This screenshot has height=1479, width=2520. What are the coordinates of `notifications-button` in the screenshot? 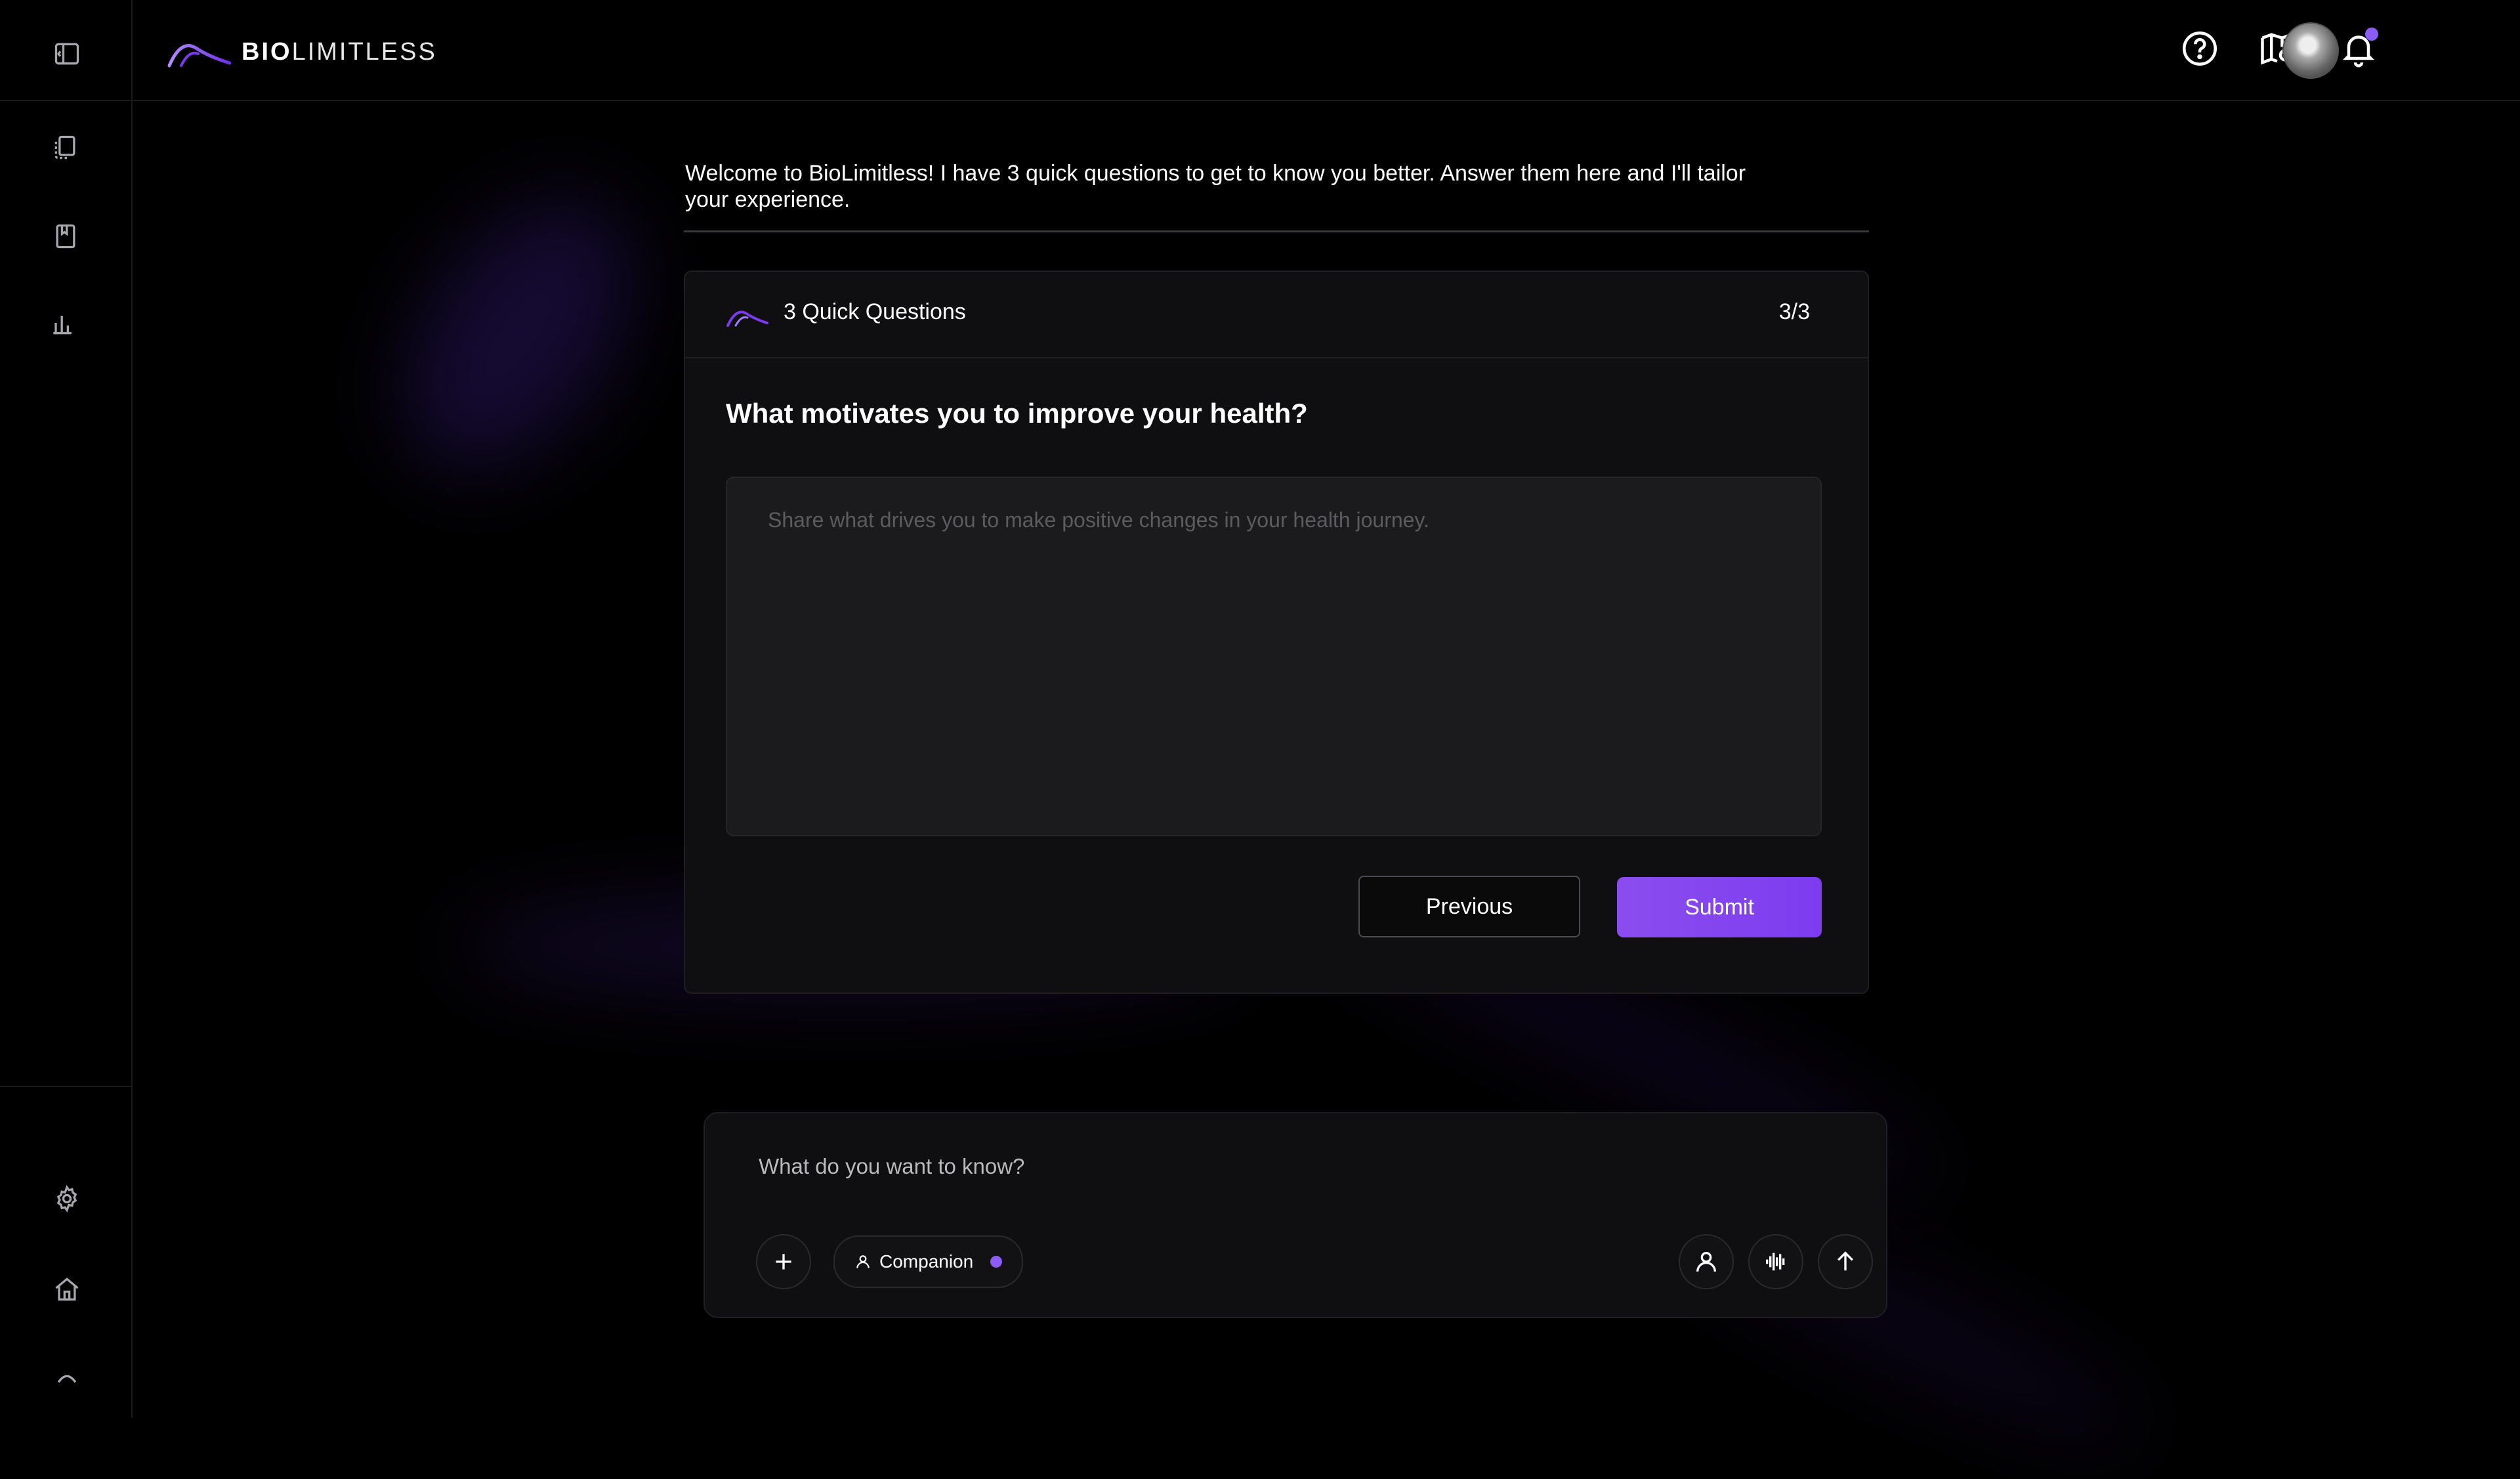 It's located at (2358, 48).